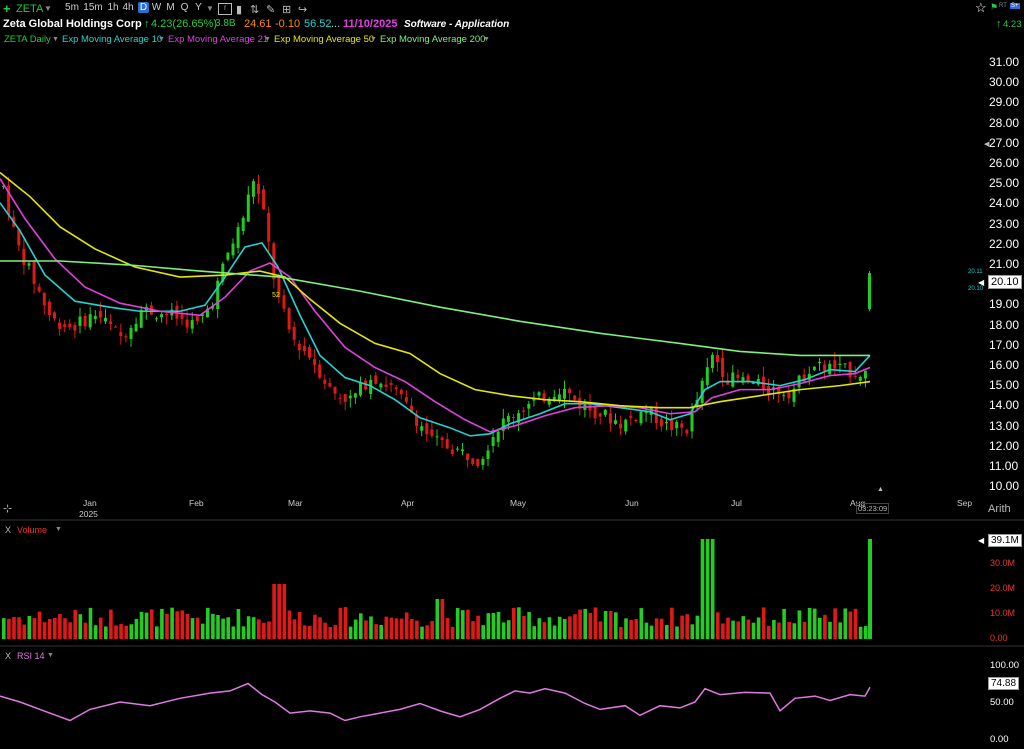  What do you see at coordinates (880, 489) in the screenshot?
I see `up-caret-icon: ▲` at bounding box center [880, 489].